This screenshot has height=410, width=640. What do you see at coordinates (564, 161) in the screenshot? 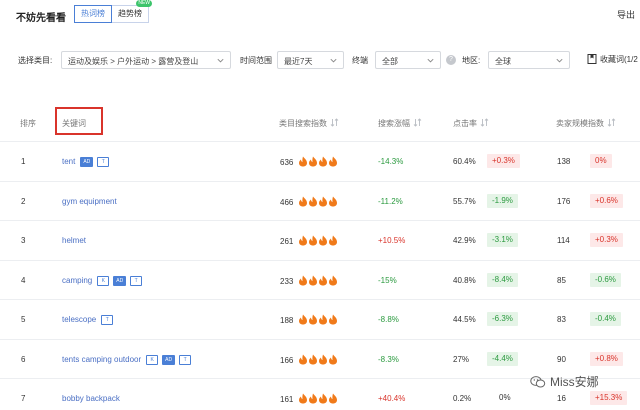
I see `seller-index-cell: 138` at bounding box center [564, 161].